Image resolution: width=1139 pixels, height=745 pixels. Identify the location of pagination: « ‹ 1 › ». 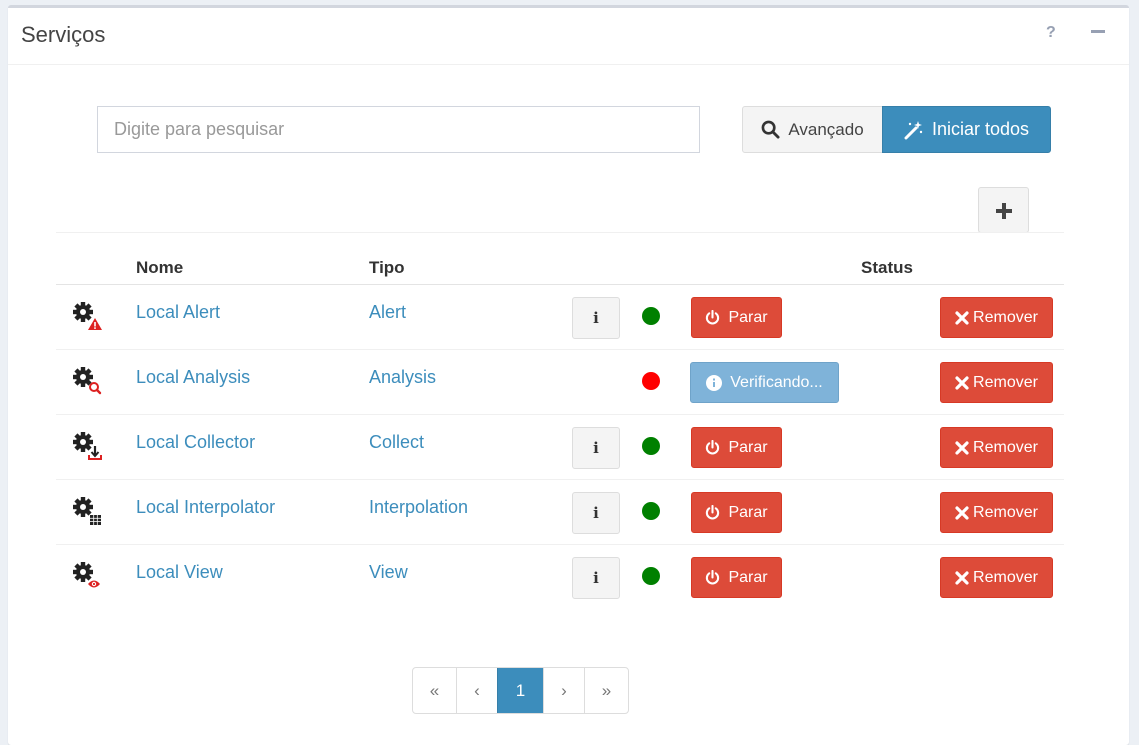
(520, 690).